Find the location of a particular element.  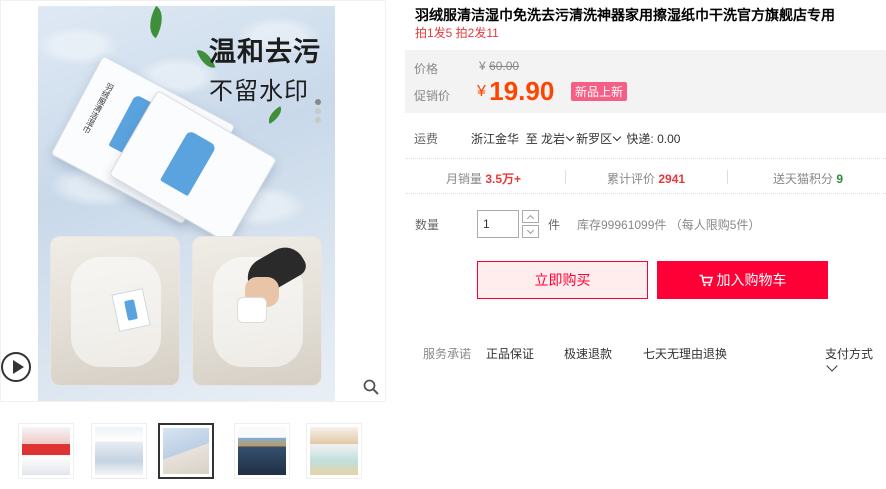

promo-price-amount: 19.90 is located at coordinates (522, 91).